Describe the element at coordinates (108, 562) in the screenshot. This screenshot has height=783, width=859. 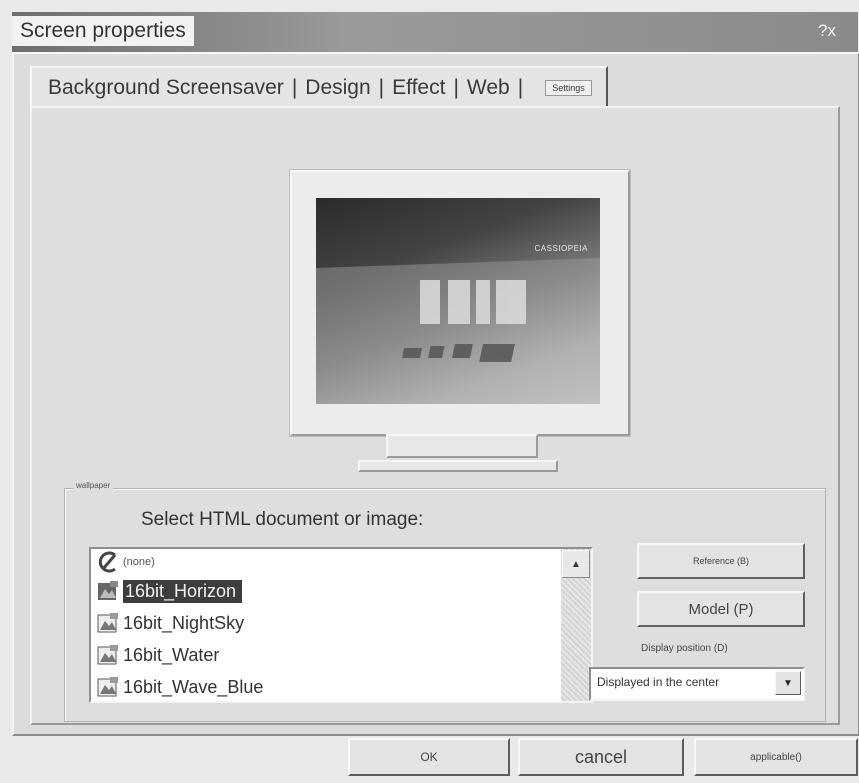
I see `none-icon` at that location.